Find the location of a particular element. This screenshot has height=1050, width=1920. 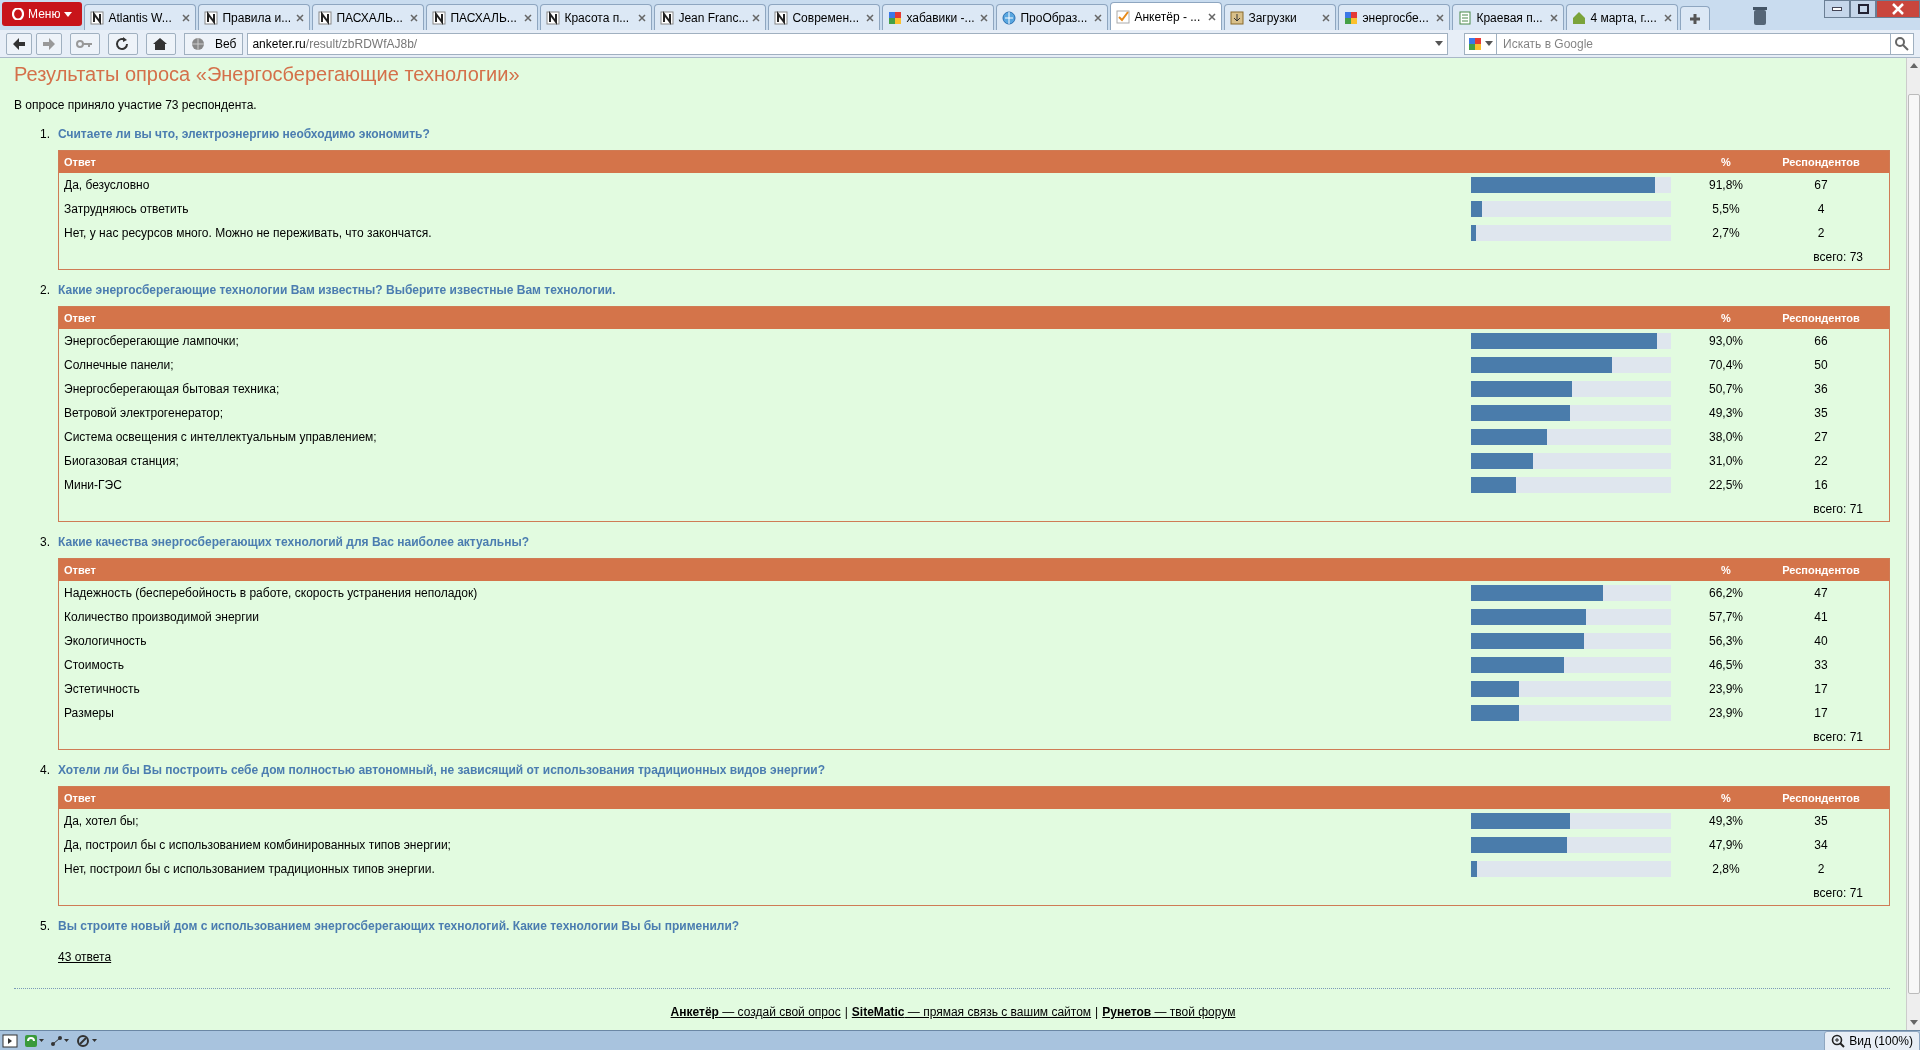

back-button is located at coordinates (19, 43).